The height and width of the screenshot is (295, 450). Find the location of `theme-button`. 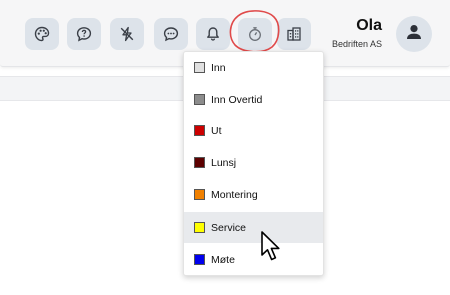

theme-button is located at coordinates (42, 34).